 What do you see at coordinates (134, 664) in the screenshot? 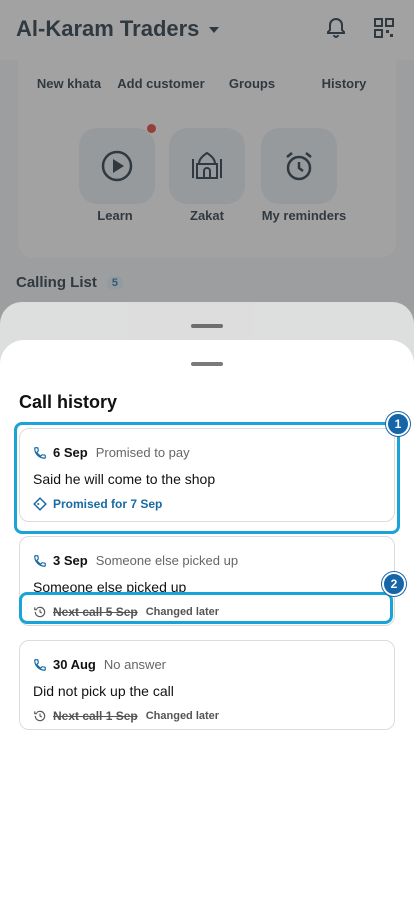
I see `call-status: No answer` at bounding box center [134, 664].